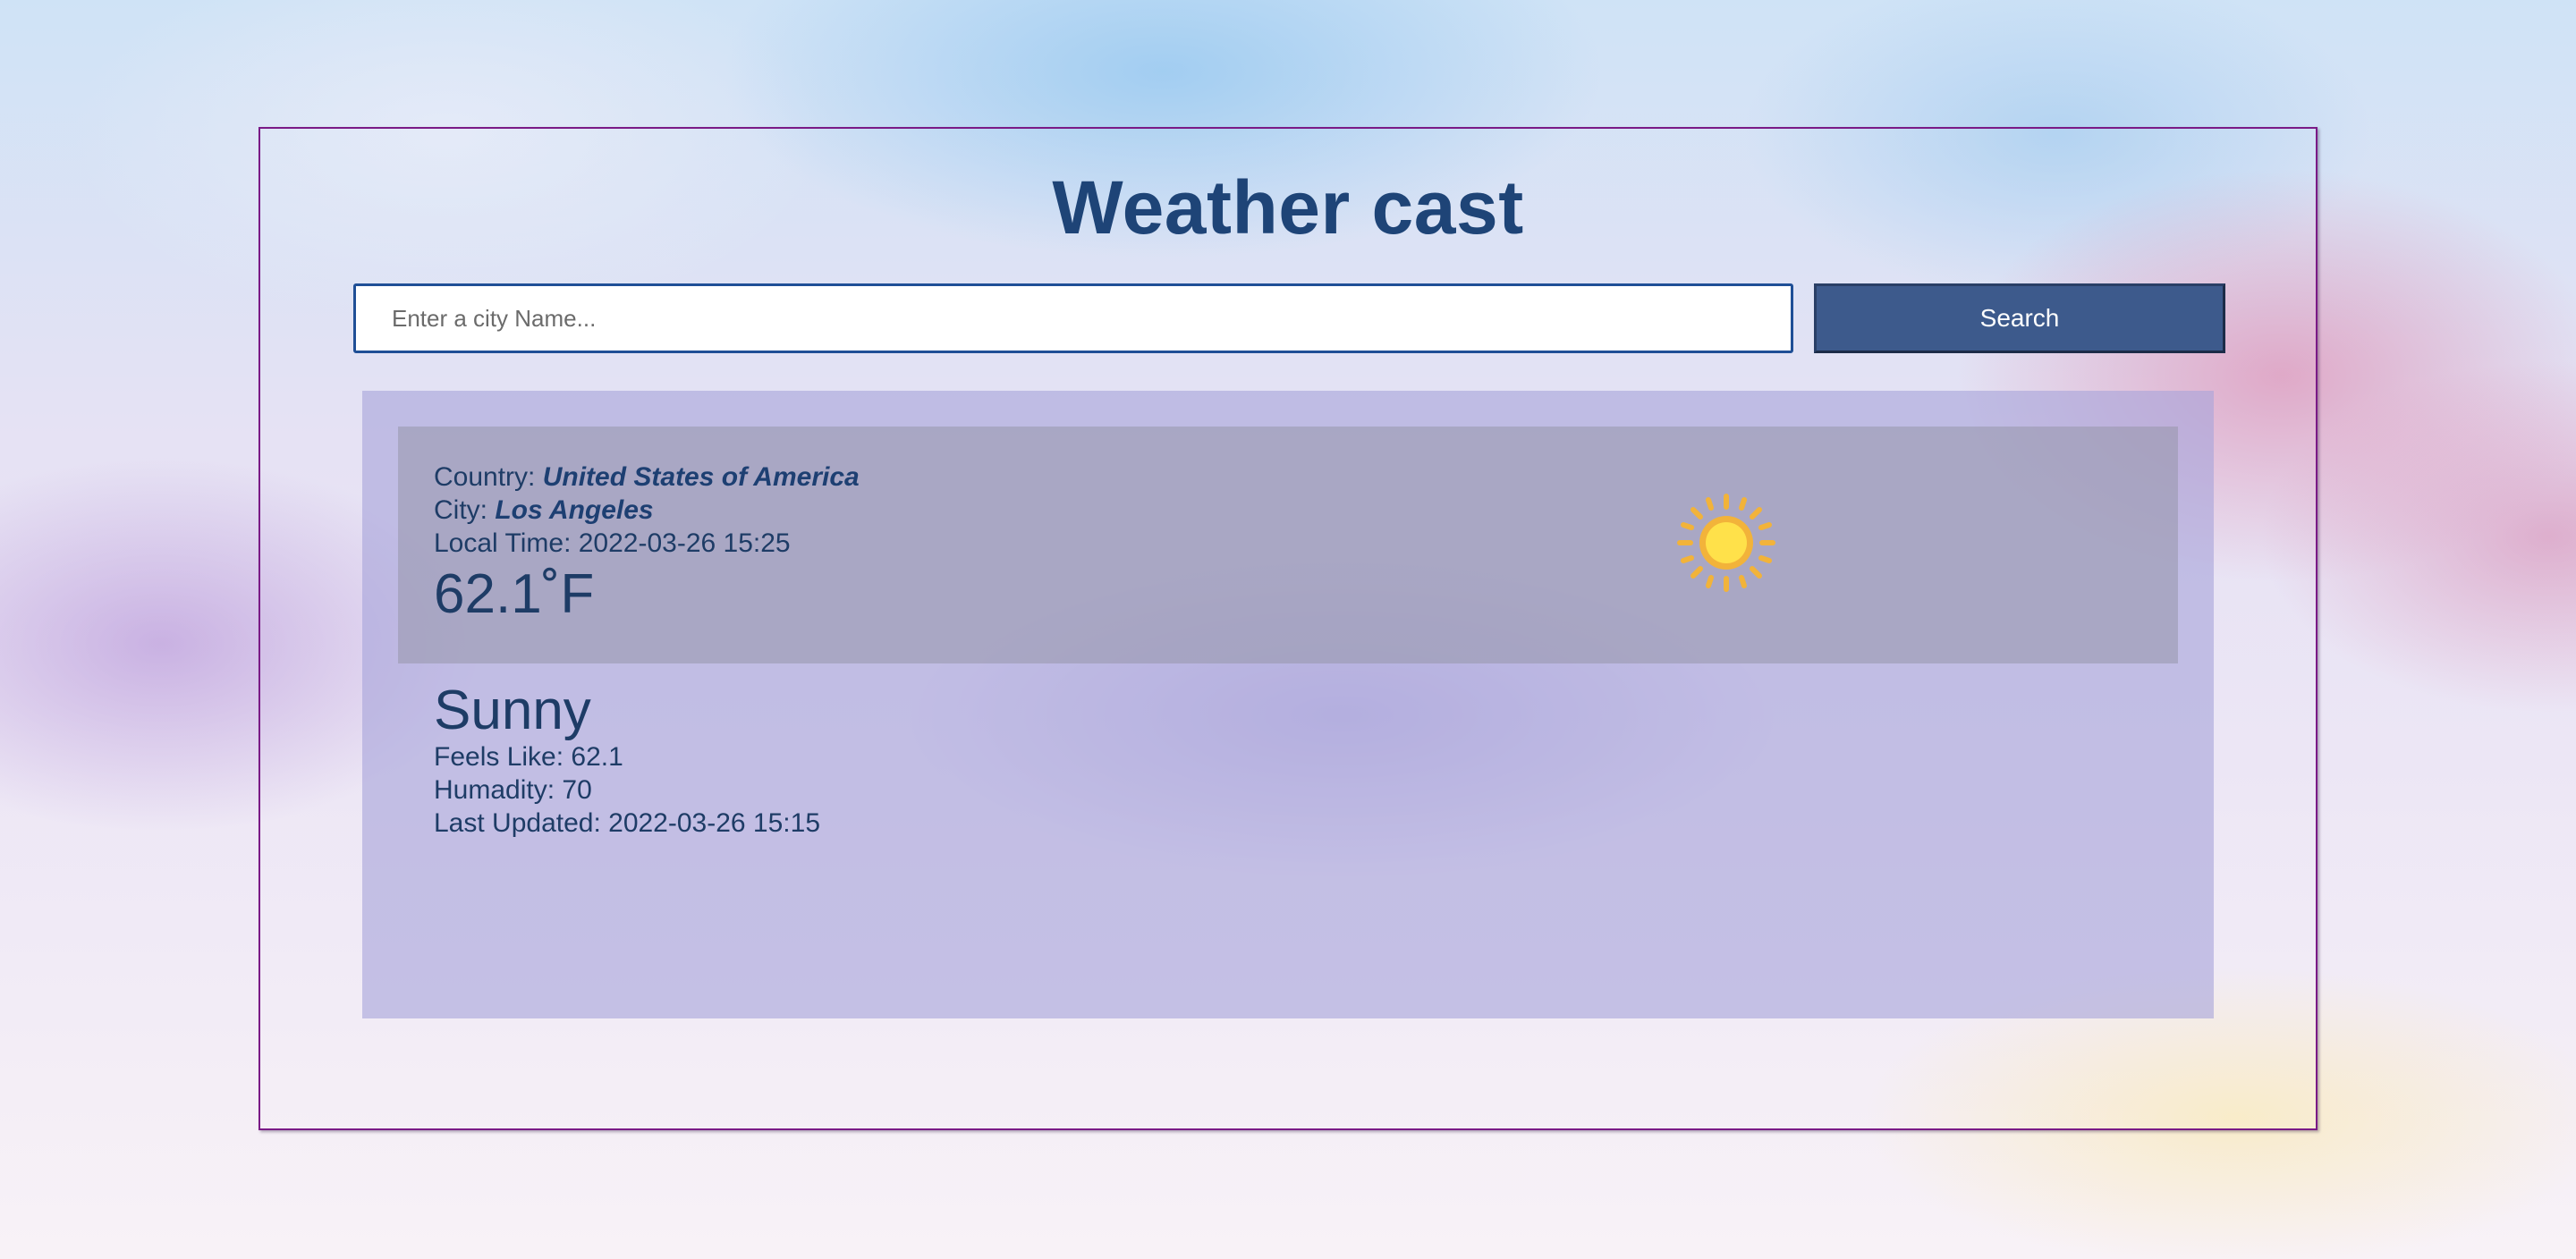 Image resolution: width=2576 pixels, height=1259 pixels. Describe the element at coordinates (1073, 318) in the screenshot. I see `city-search-input` at that location.